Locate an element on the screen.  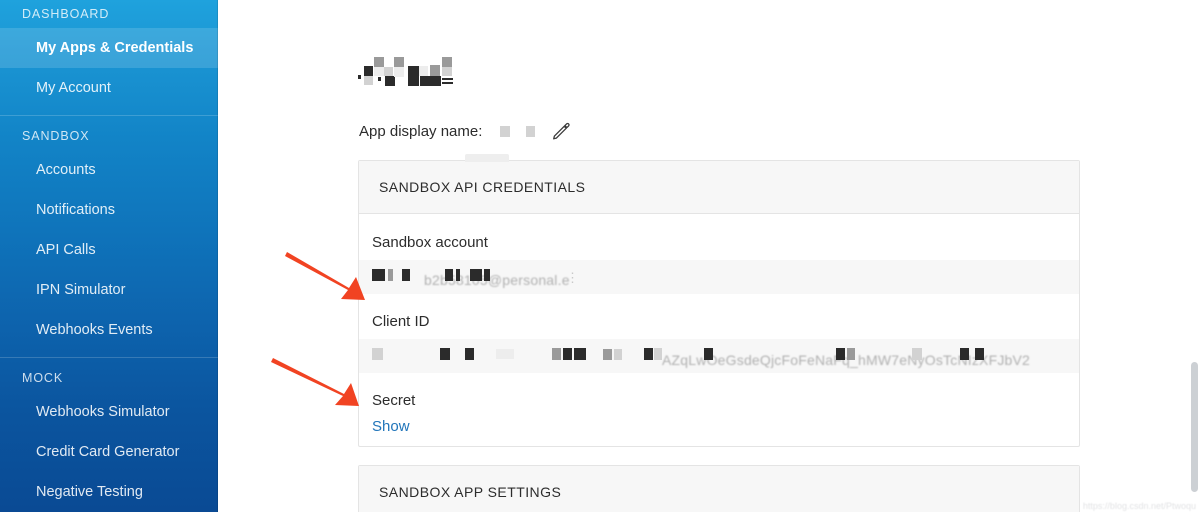
field-label-sandbox-account: Sandbox account is located at coordinates (430, 242).